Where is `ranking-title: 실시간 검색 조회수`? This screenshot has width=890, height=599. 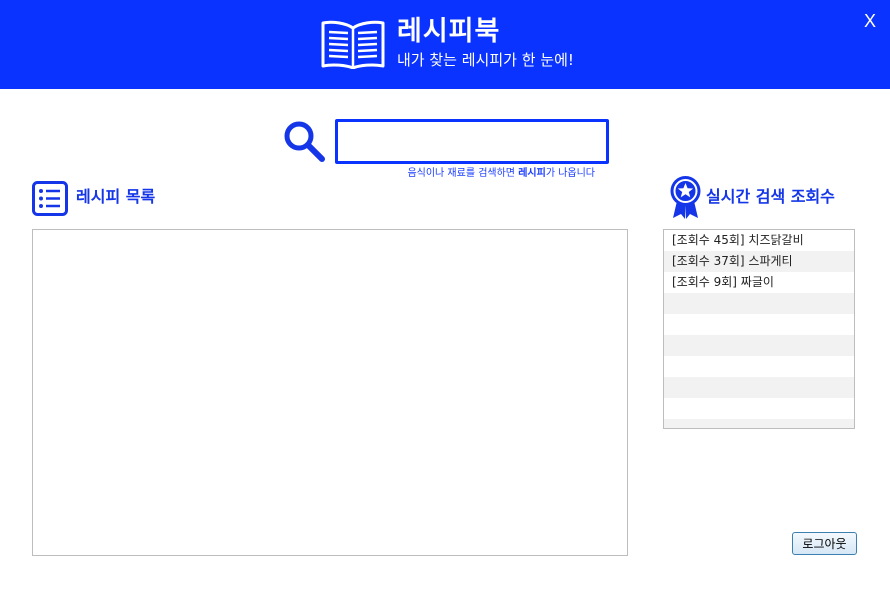 ranking-title: 실시간 검색 조회수 is located at coordinates (770, 196).